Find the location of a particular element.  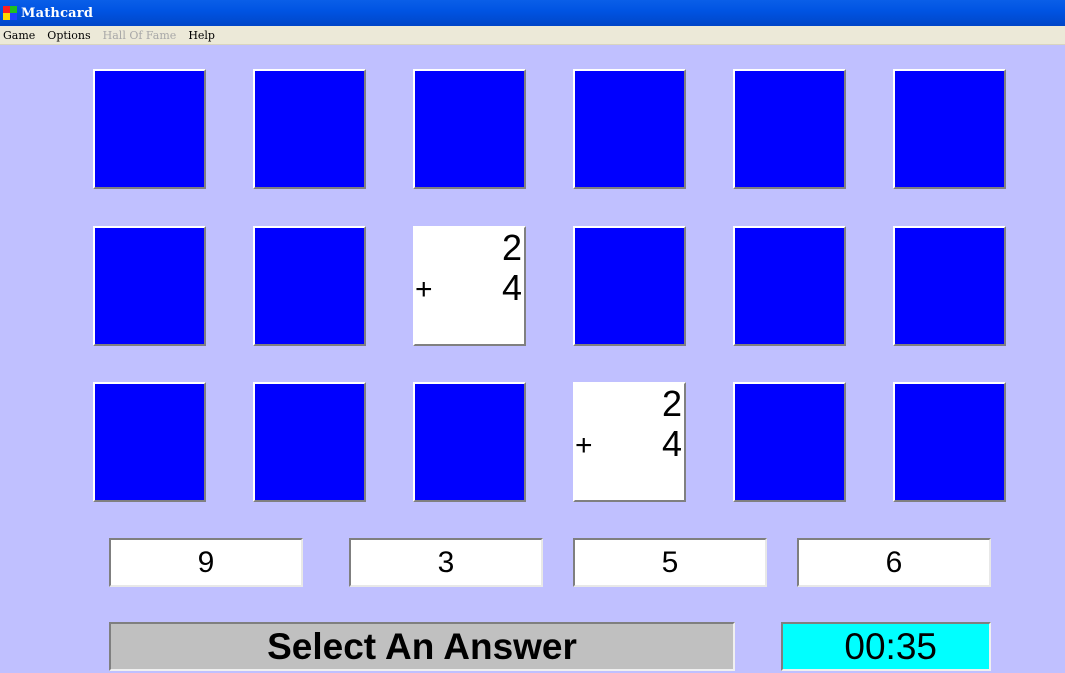

window-title: Mathcard is located at coordinates (57, 13).